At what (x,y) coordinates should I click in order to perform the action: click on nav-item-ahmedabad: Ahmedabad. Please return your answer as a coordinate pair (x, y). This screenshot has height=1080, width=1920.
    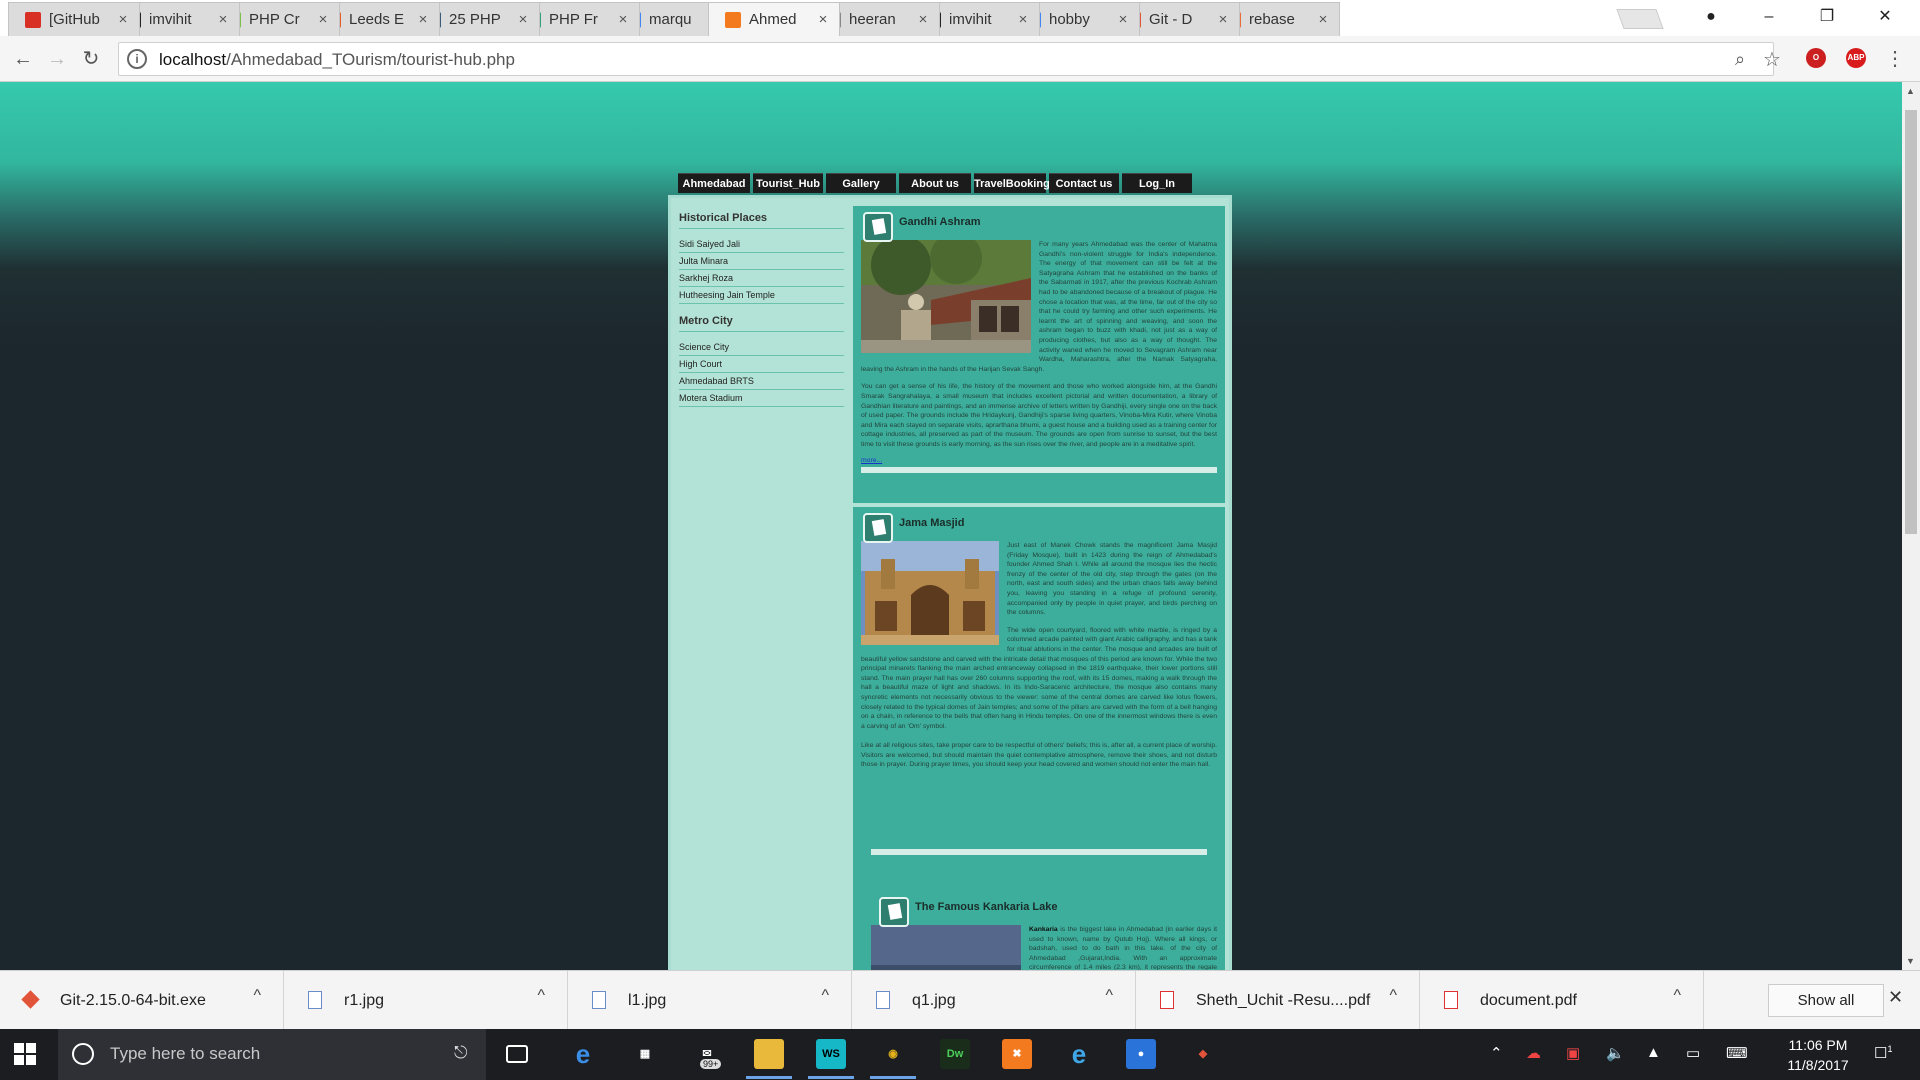
    Looking at the image, I should click on (714, 183).